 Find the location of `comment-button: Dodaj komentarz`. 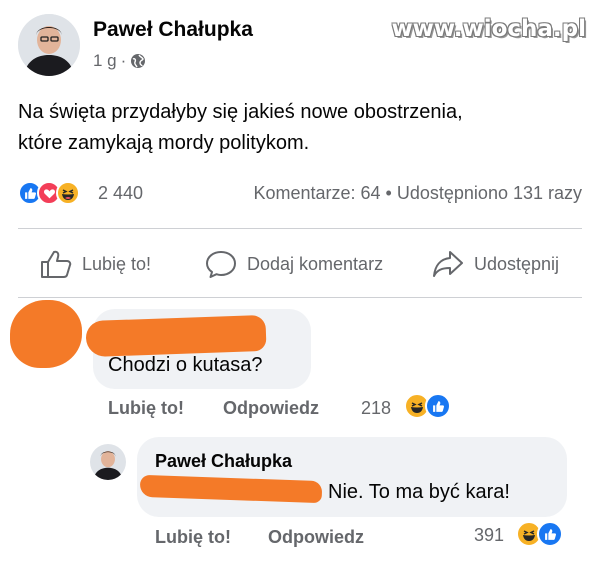

comment-button: Dodaj komentarz is located at coordinates (294, 264).